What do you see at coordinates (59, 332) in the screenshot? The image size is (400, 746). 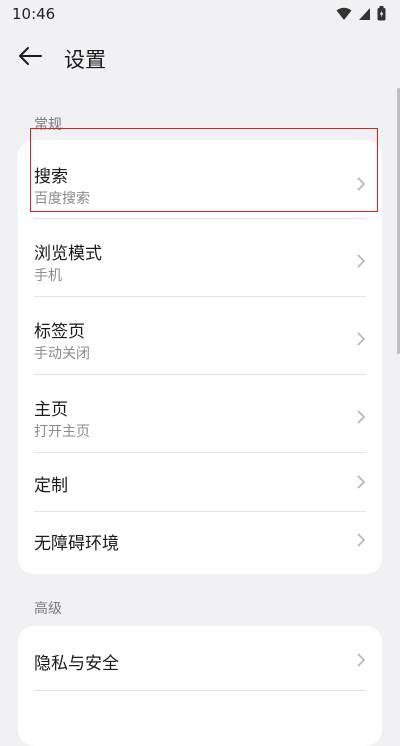 I see `item-title: 标签页` at bounding box center [59, 332].